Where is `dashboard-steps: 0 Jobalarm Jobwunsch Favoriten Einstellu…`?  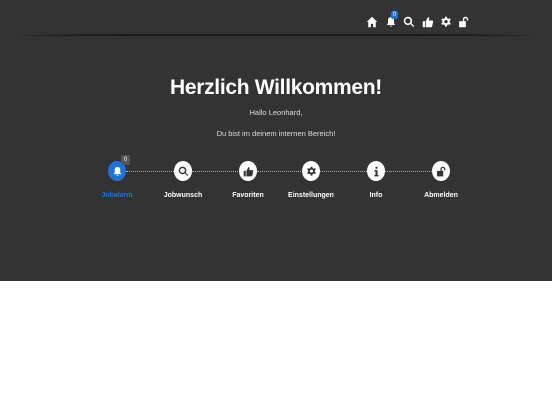 dashboard-steps: 0 Jobalarm Jobwunsch Favoriten Einstellu… is located at coordinates (276, 183).